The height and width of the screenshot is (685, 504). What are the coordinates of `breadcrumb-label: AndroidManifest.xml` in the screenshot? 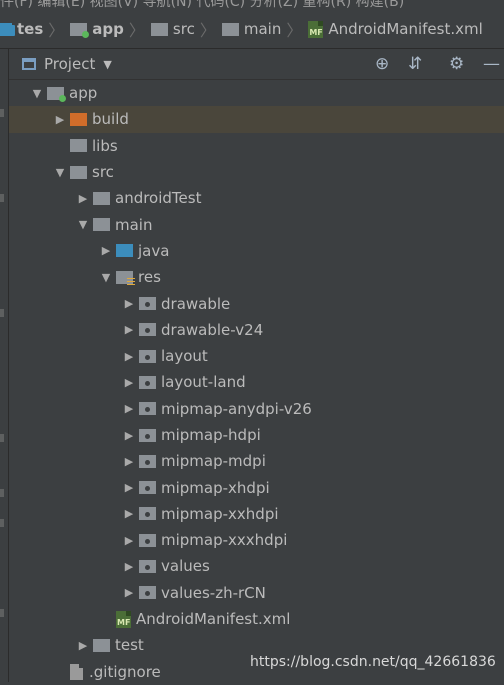 It's located at (405, 29).